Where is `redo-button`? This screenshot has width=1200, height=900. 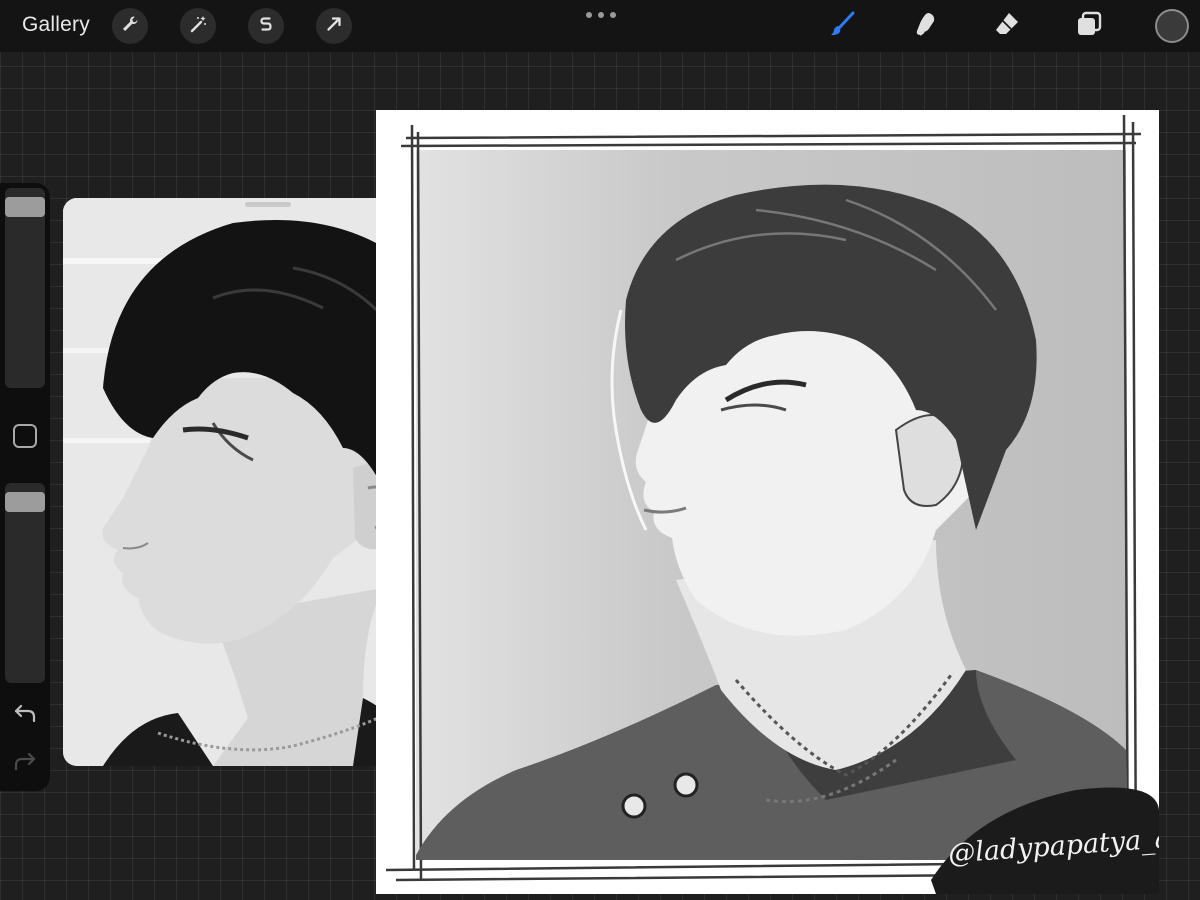
redo-button is located at coordinates (25, 761).